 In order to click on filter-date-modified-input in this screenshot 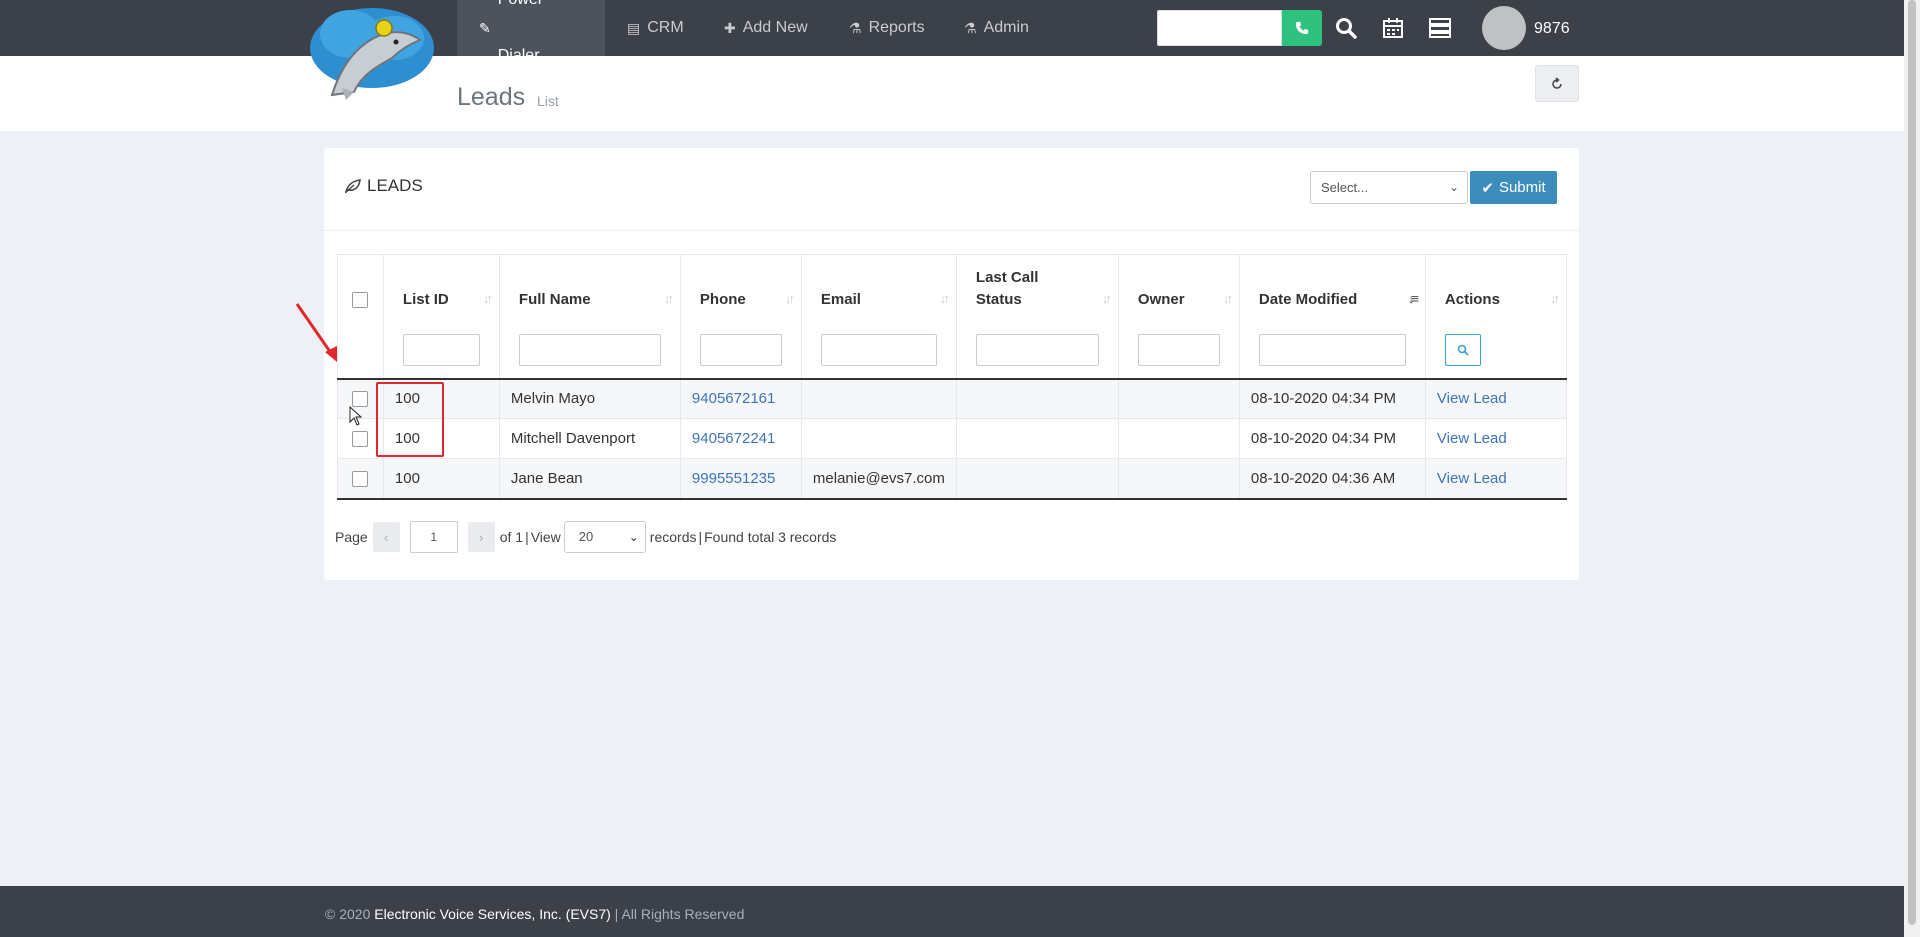, I will do `click(1332, 350)`.